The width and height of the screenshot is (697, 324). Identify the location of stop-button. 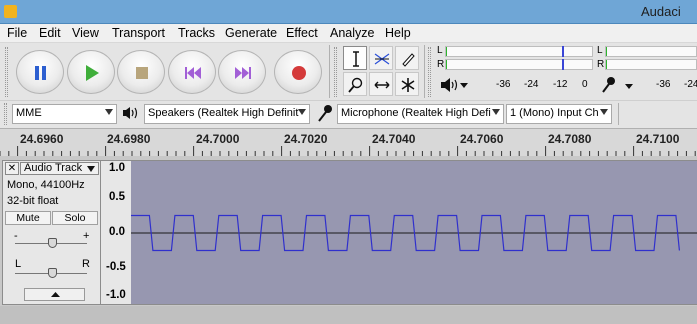
(141, 72).